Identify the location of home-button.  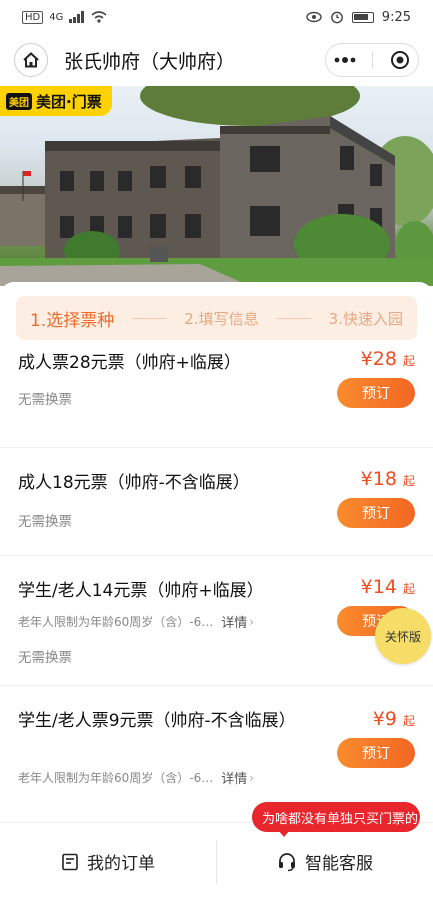
(31, 60).